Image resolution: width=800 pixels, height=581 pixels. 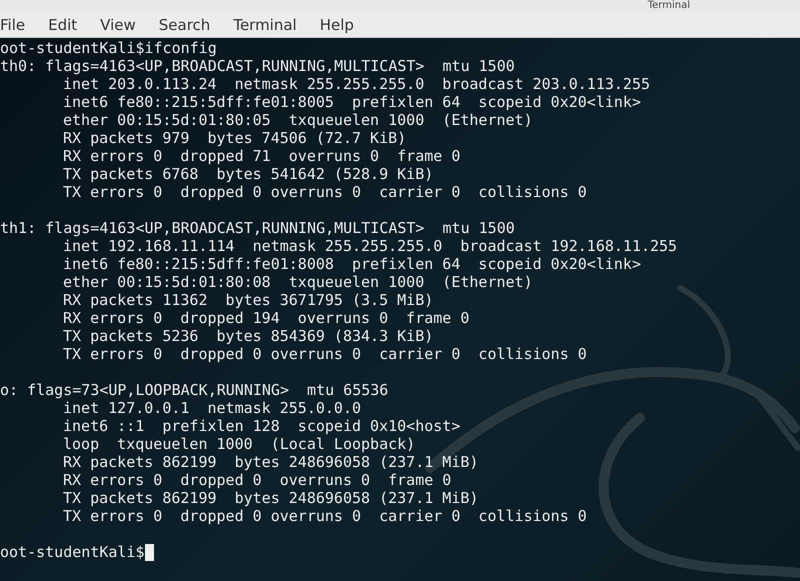 I want to click on shell-prompt: oot-studentKali$, so click(x=72, y=552).